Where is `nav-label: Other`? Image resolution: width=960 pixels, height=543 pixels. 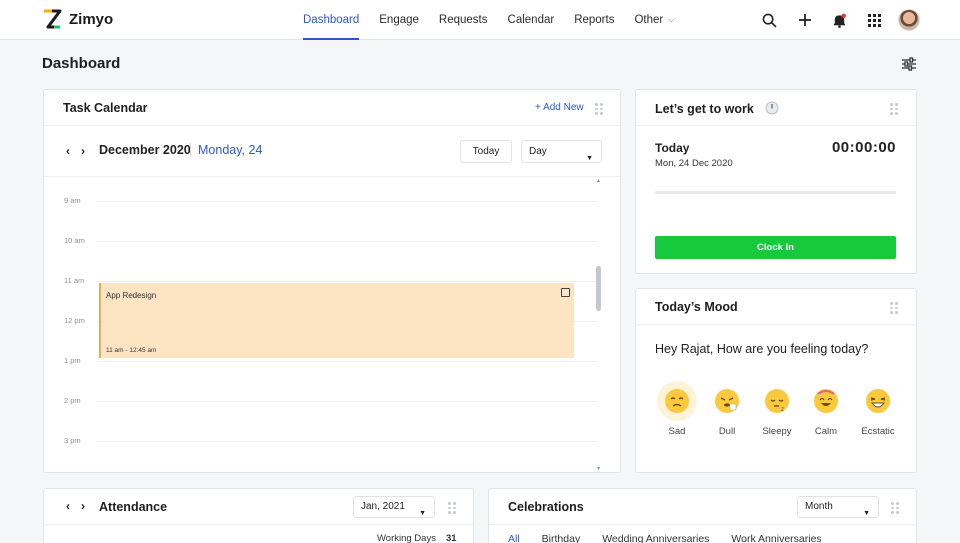 nav-label: Other is located at coordinates (649, 20).